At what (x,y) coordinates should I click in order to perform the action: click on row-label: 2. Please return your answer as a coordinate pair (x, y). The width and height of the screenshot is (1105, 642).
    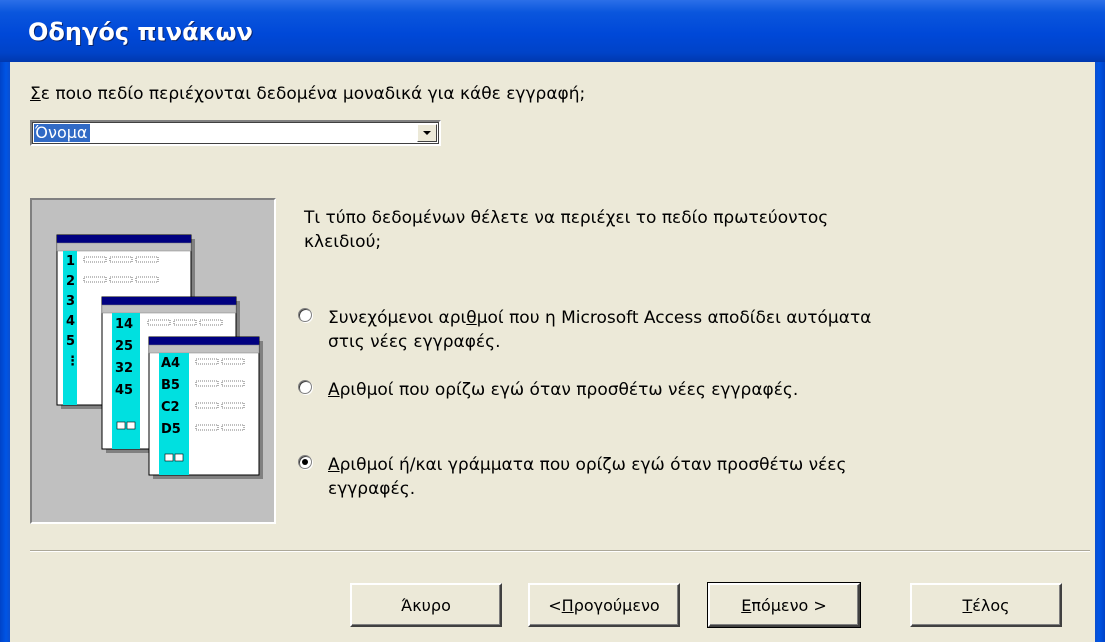
    Looking at the image, I should click on (70, 281).